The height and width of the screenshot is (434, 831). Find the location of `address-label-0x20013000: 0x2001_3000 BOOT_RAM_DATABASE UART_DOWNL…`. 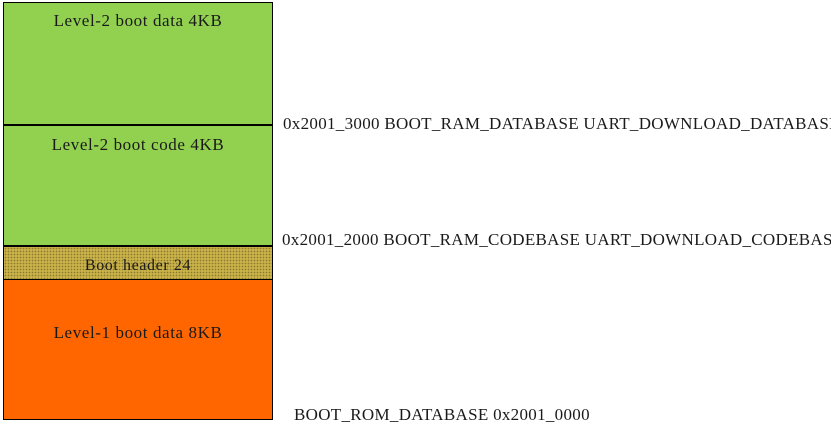

address-label-0x20013000: 0x2001_3000 BOOT_RAM_DATABASE UART_DOWNL… is located at coordinates (557, 123).